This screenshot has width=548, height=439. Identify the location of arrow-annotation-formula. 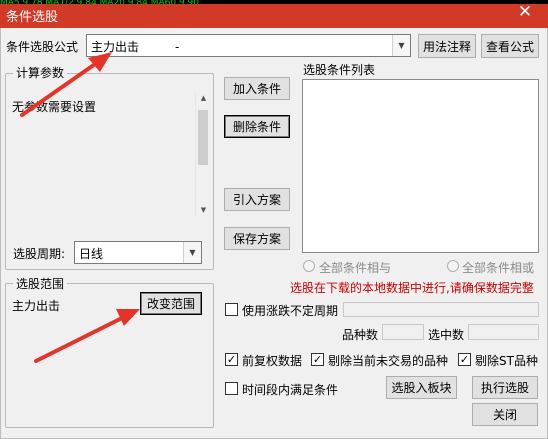
(66, 84).